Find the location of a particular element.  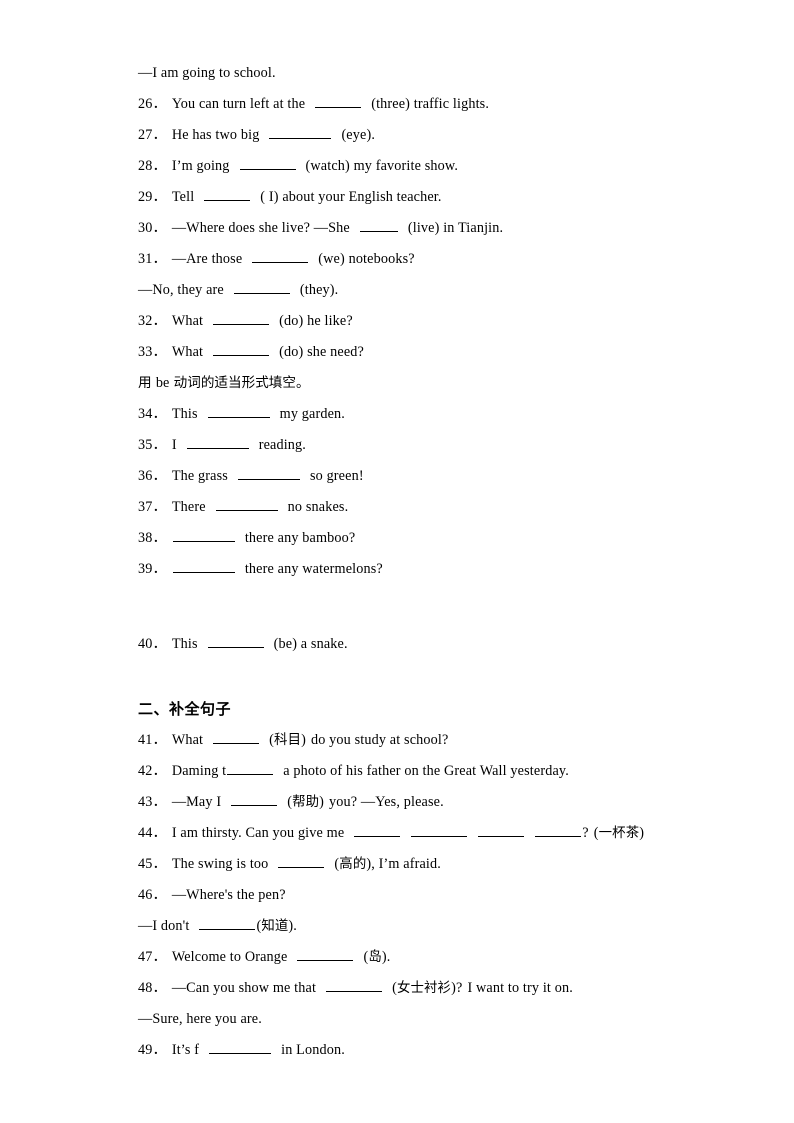

chinese-hint: 科目 is located at coordinates (288, 740).